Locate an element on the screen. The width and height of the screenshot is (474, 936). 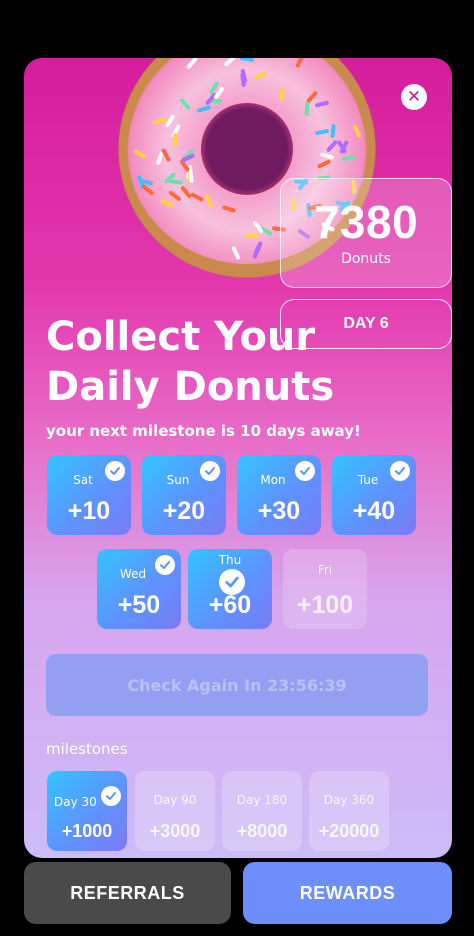
milestone-tile-day-90: Day 90 +3000 is located at coordinates (175, 811).